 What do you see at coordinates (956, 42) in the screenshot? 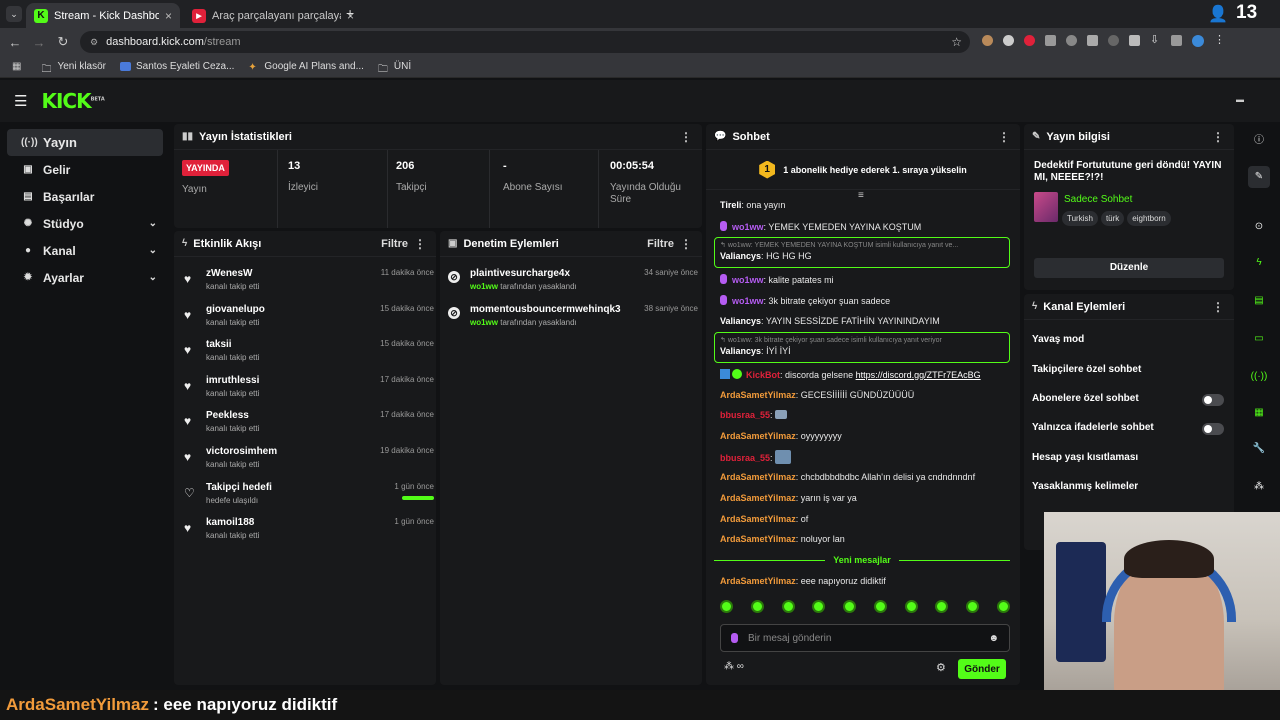
I see `bookmark-star-icon: ☆` at bounding box center [956, 42].